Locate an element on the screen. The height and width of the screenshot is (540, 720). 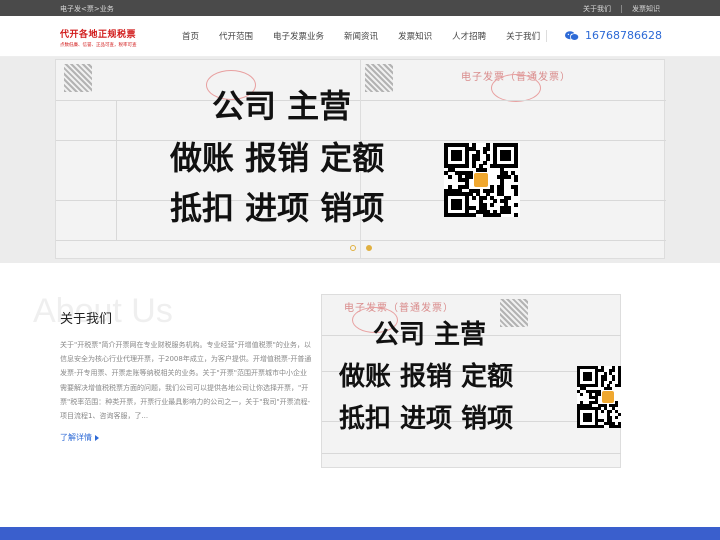
phone-number: 16768786628 is located at coordinates (623, 35).